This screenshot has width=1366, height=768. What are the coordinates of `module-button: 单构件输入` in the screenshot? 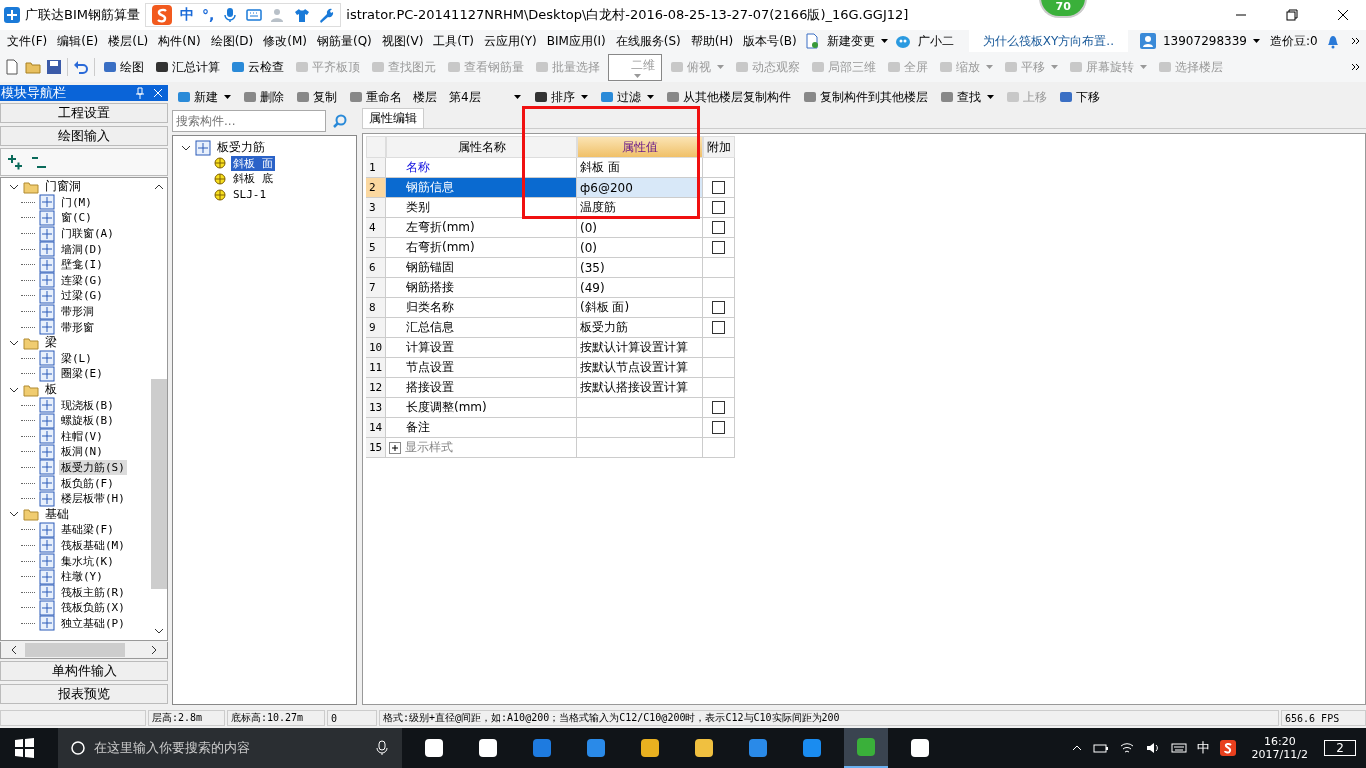 It's located at (84, 671).